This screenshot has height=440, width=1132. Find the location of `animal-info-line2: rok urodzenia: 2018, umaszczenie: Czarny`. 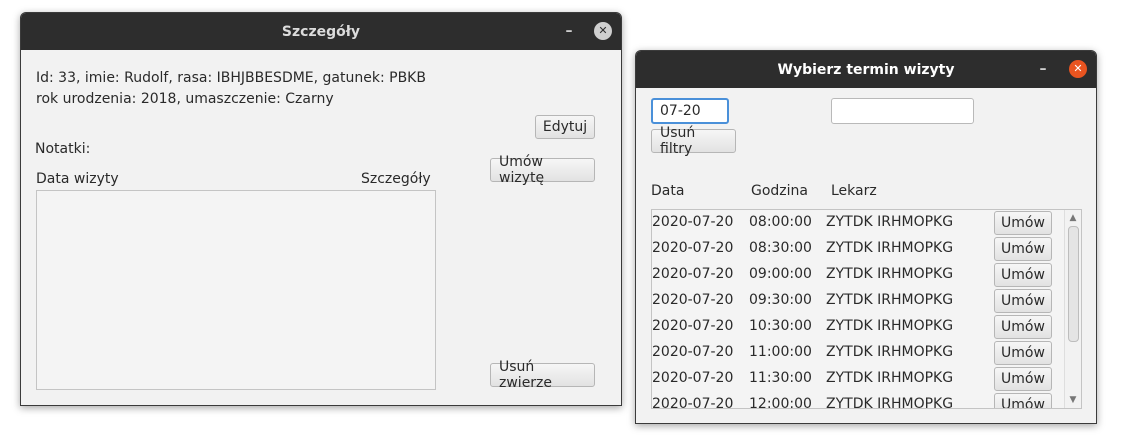

animal-info-line2: rok urodzenia: 2018, umaszczenie: Czarny is located at coordinates (185, 99).